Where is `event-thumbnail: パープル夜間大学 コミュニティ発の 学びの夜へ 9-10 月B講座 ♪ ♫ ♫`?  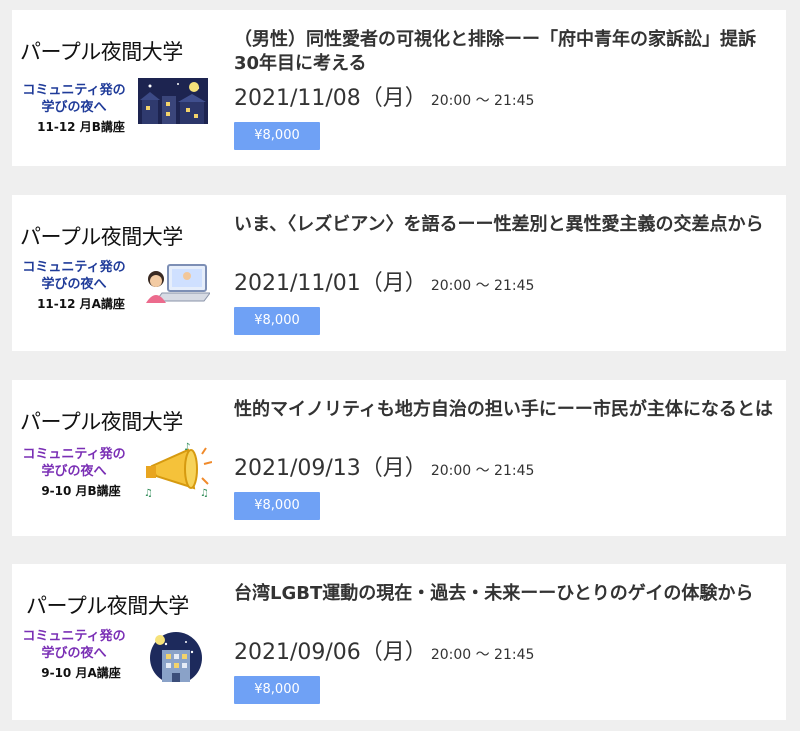
event-thumbnail: パープル夜間大学 コミュニティ発の 学びの夜へ 9-10 月B講座 ♪ ♫ ♫ is located at coordinates (117, 458).